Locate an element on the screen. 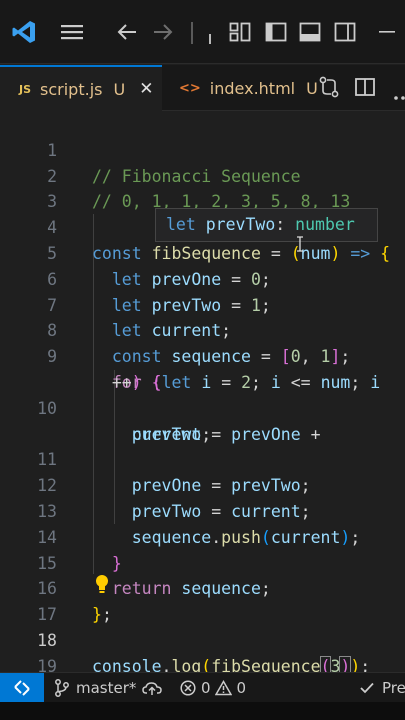 Image resolution: width=405 pixels, height=720 pixels. code-line-19: 19 is located at coordinates (202, 652).